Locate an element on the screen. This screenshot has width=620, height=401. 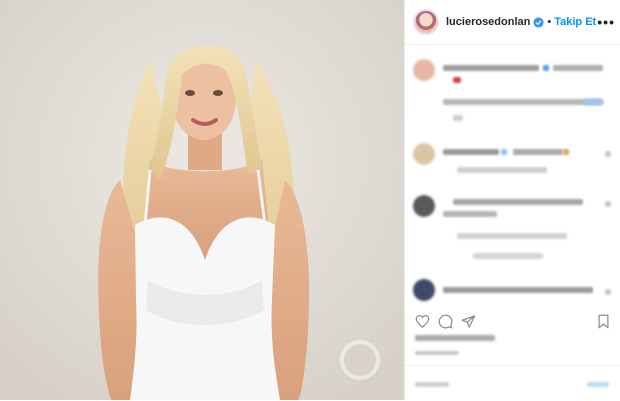
post-header: lucierosedonlan • Takip Et ••• is located at coordinates (512, 22).